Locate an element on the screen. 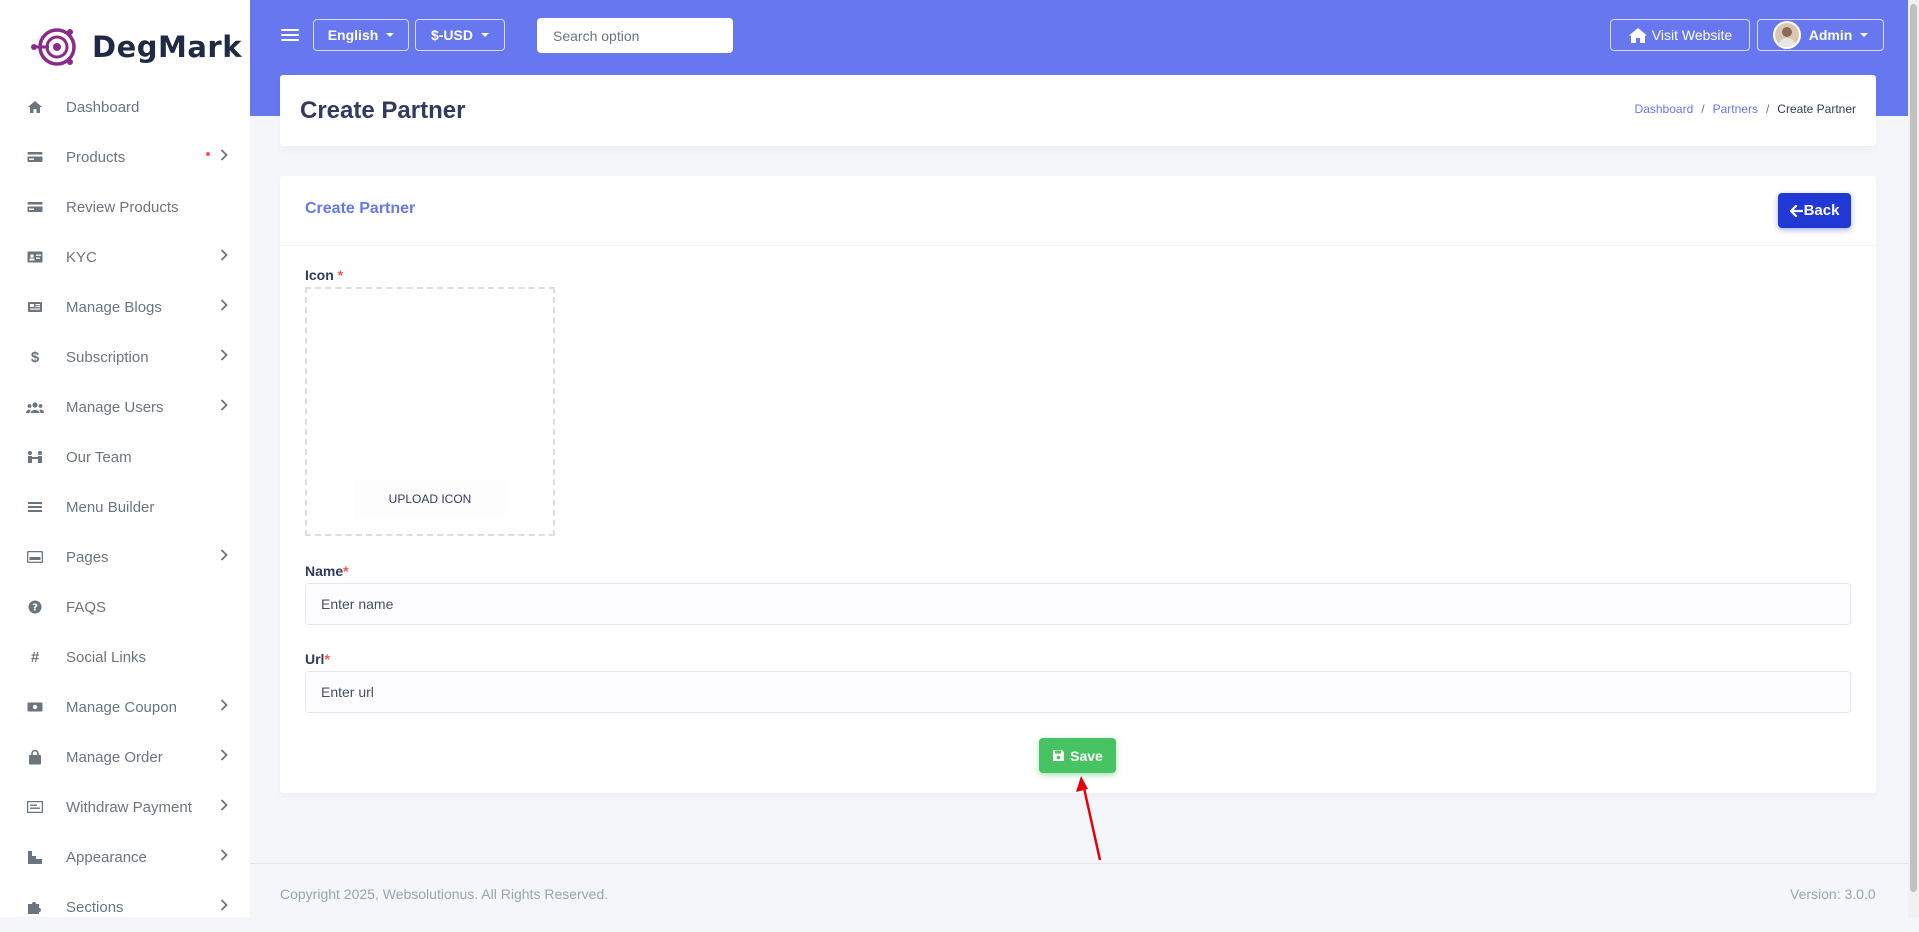 The width and height of the screenshot is (1919, 932). palette-icon is located at coordinates (35, 857).